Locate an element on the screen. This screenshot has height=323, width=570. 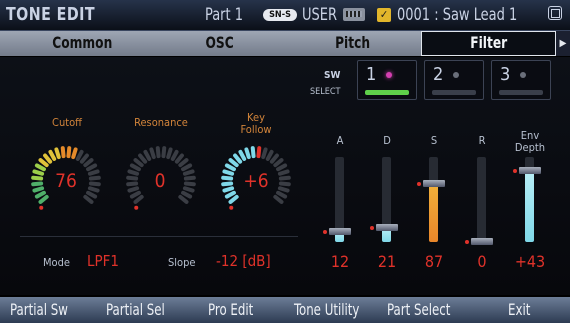
tone-utility-button: Tone Utility is located at coordinates (334, 310).